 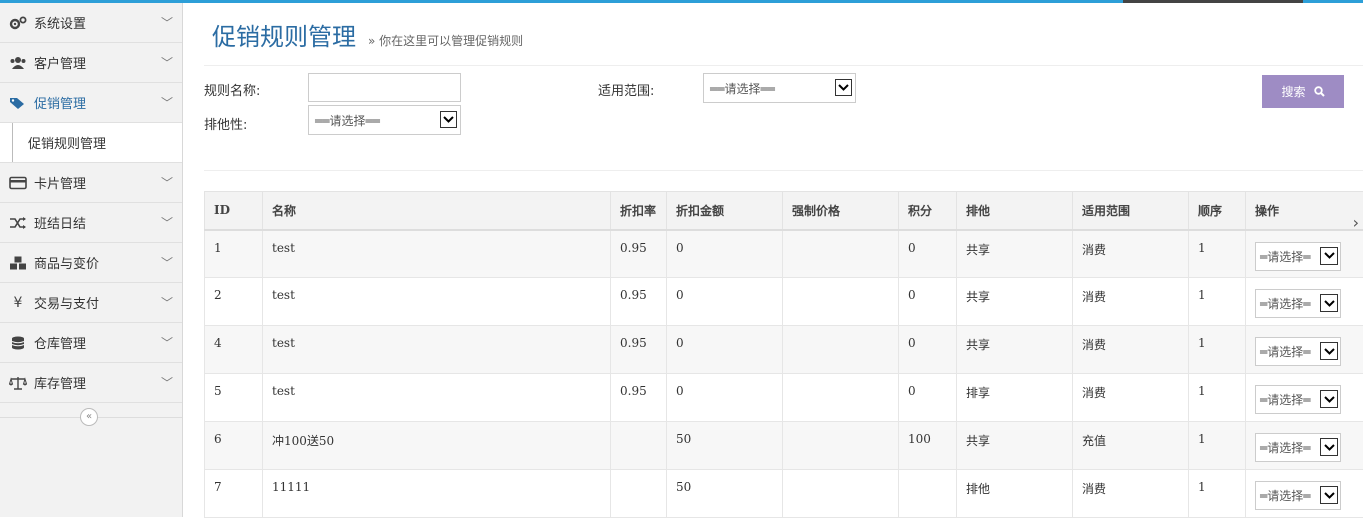 What do you see at coordinates (384, 120) in the screenshot?
I see `exclusive-select: ══请选择══` at bounding box center [384, 120].